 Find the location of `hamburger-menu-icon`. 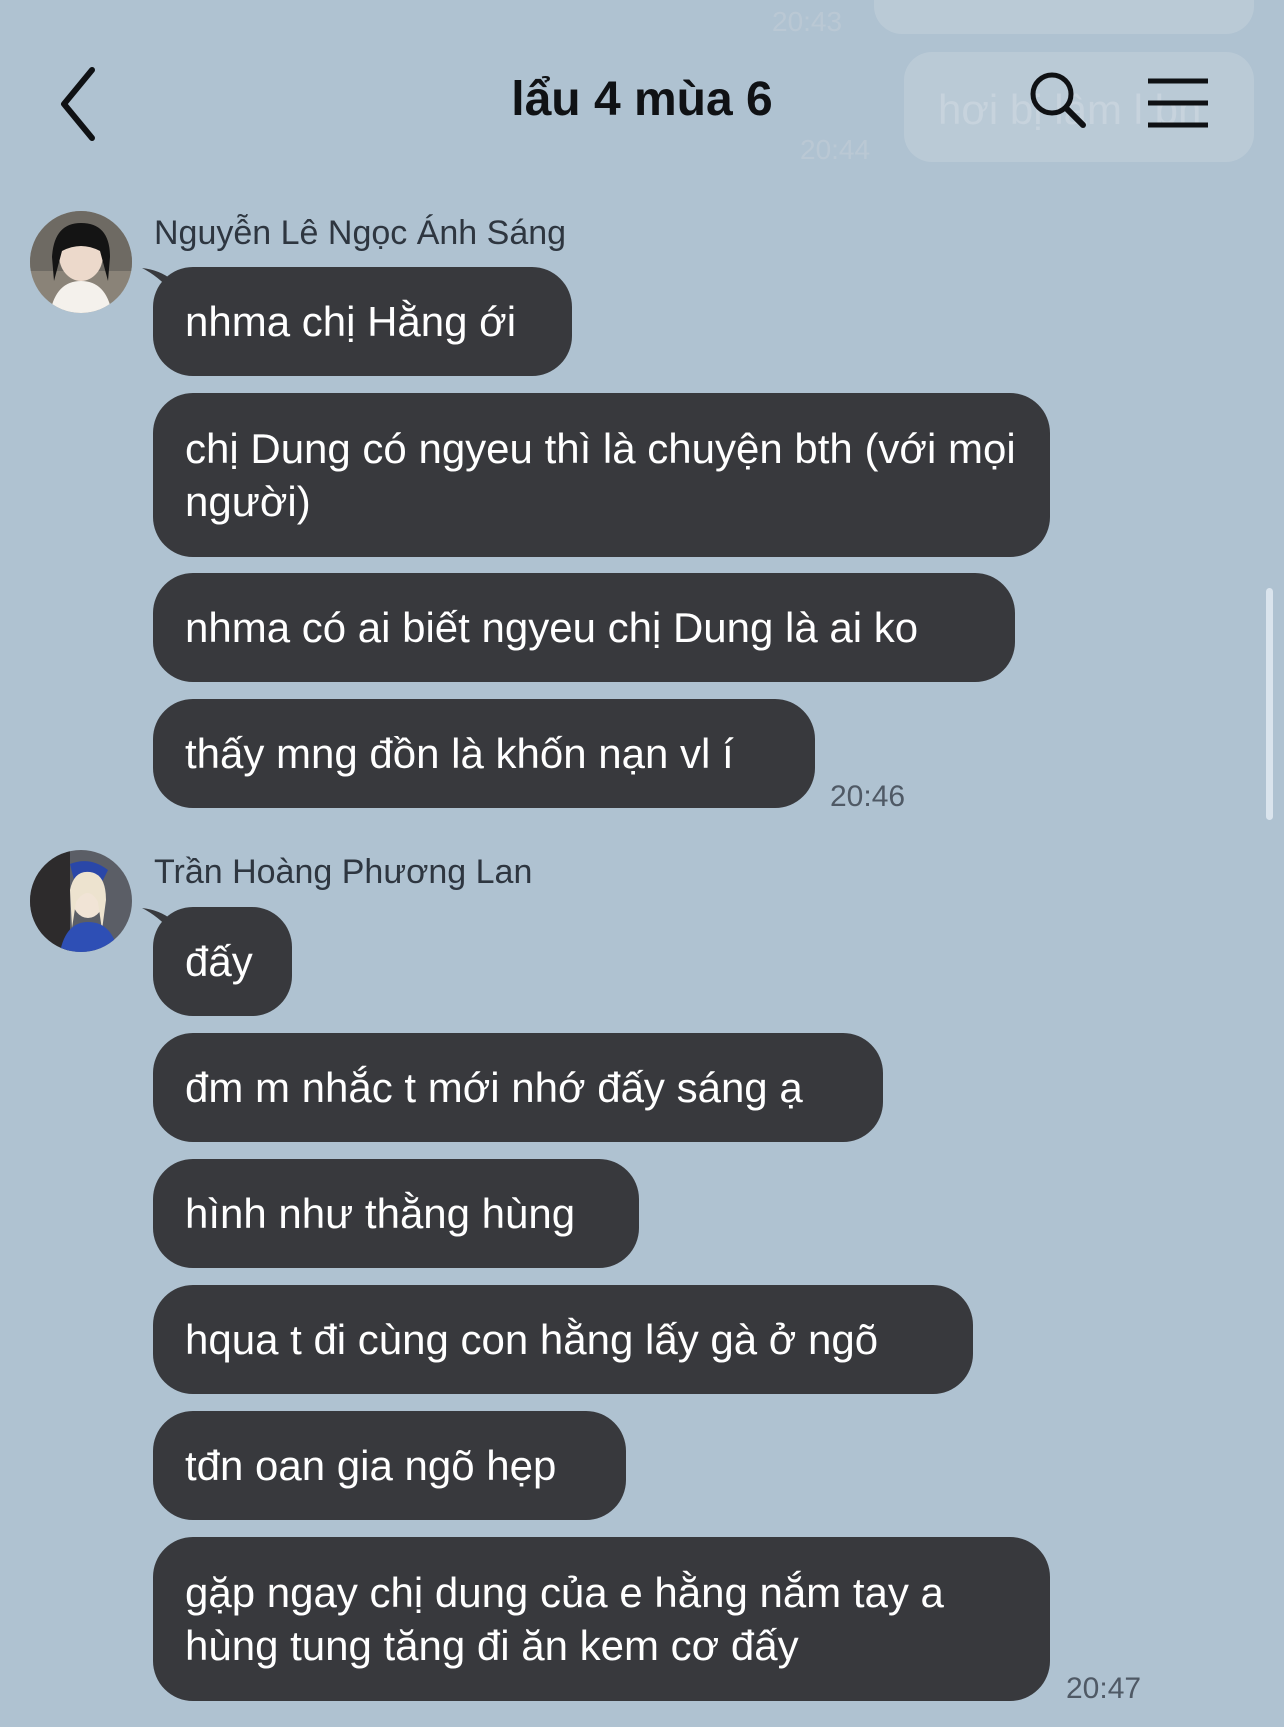

hamburger-menu-icon is located at coordinates (1178, 103).